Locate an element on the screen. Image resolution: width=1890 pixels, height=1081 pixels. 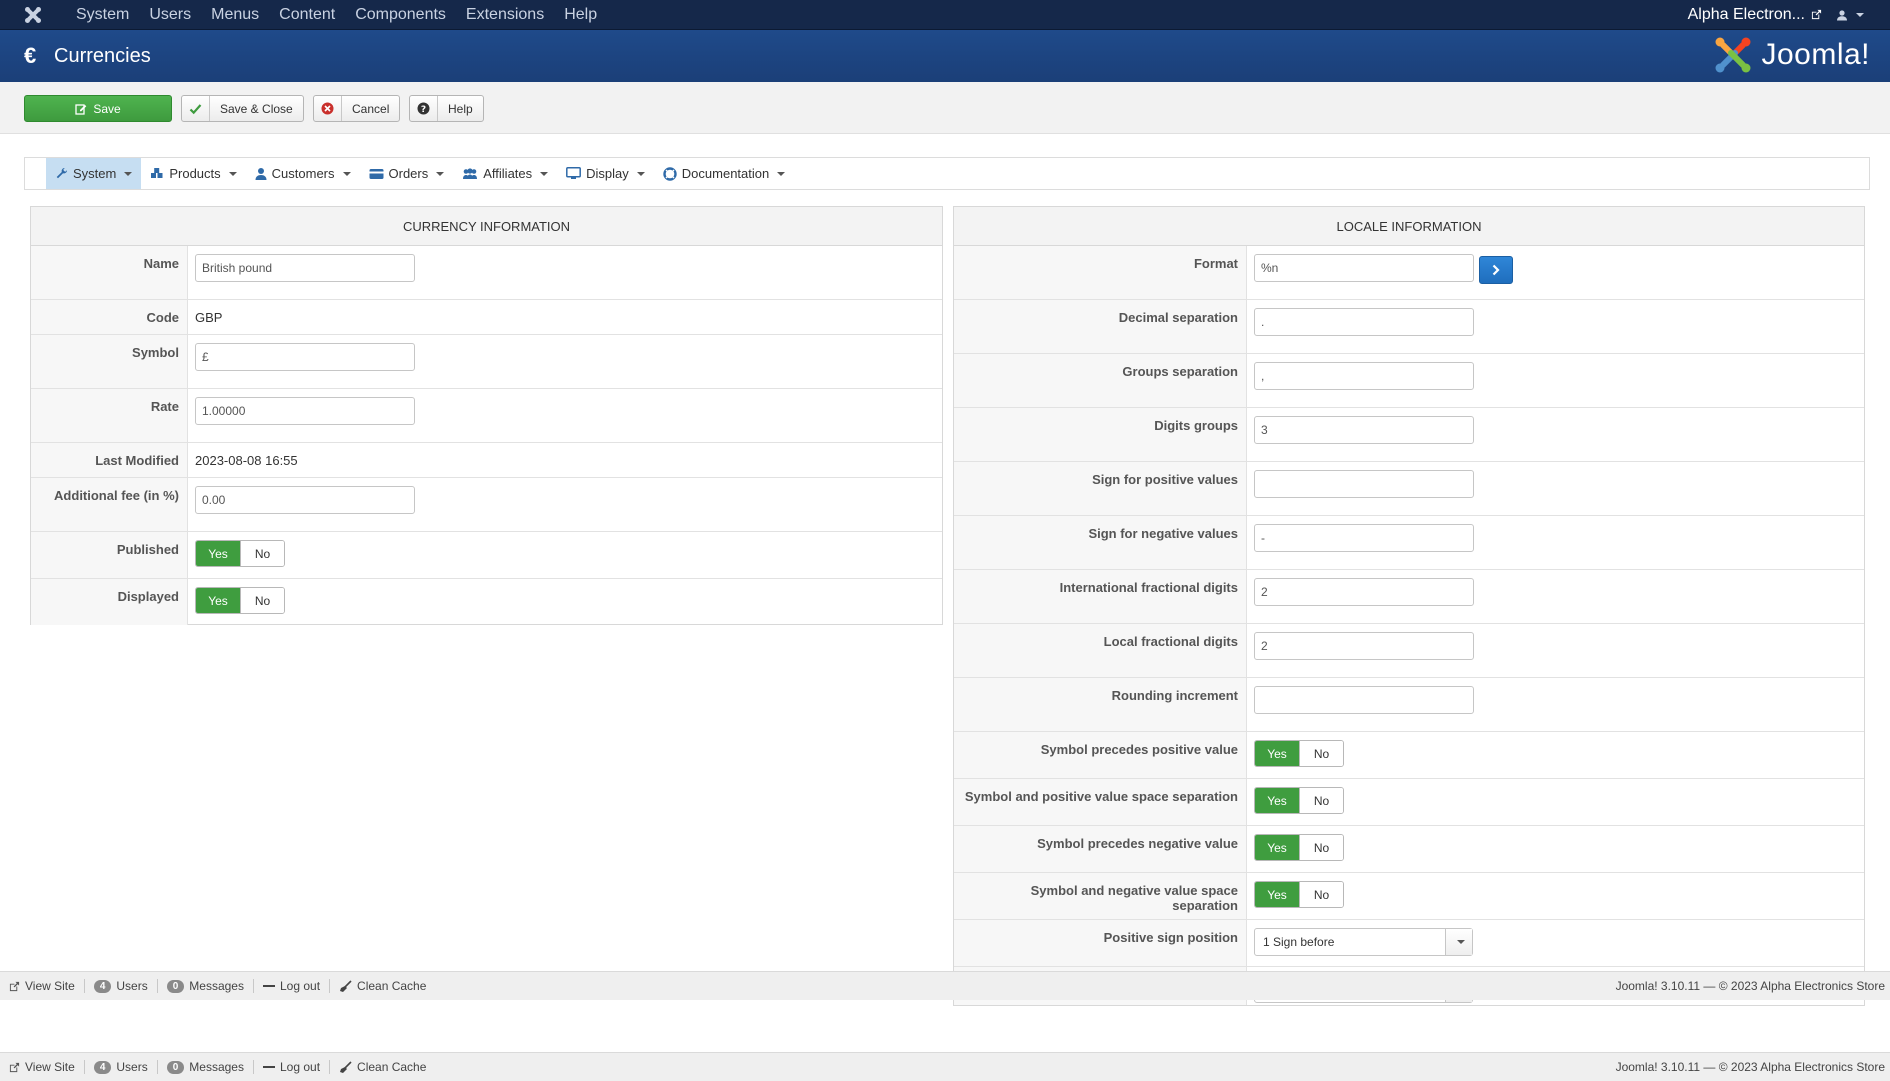
digits-groups-input is located at coordinates (1364, 430).